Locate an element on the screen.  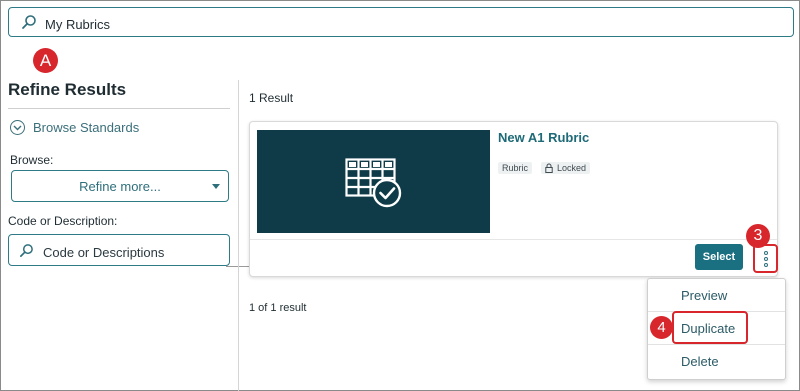
pagination-text: 1 of 1 result is located at coordinates (278, 308).